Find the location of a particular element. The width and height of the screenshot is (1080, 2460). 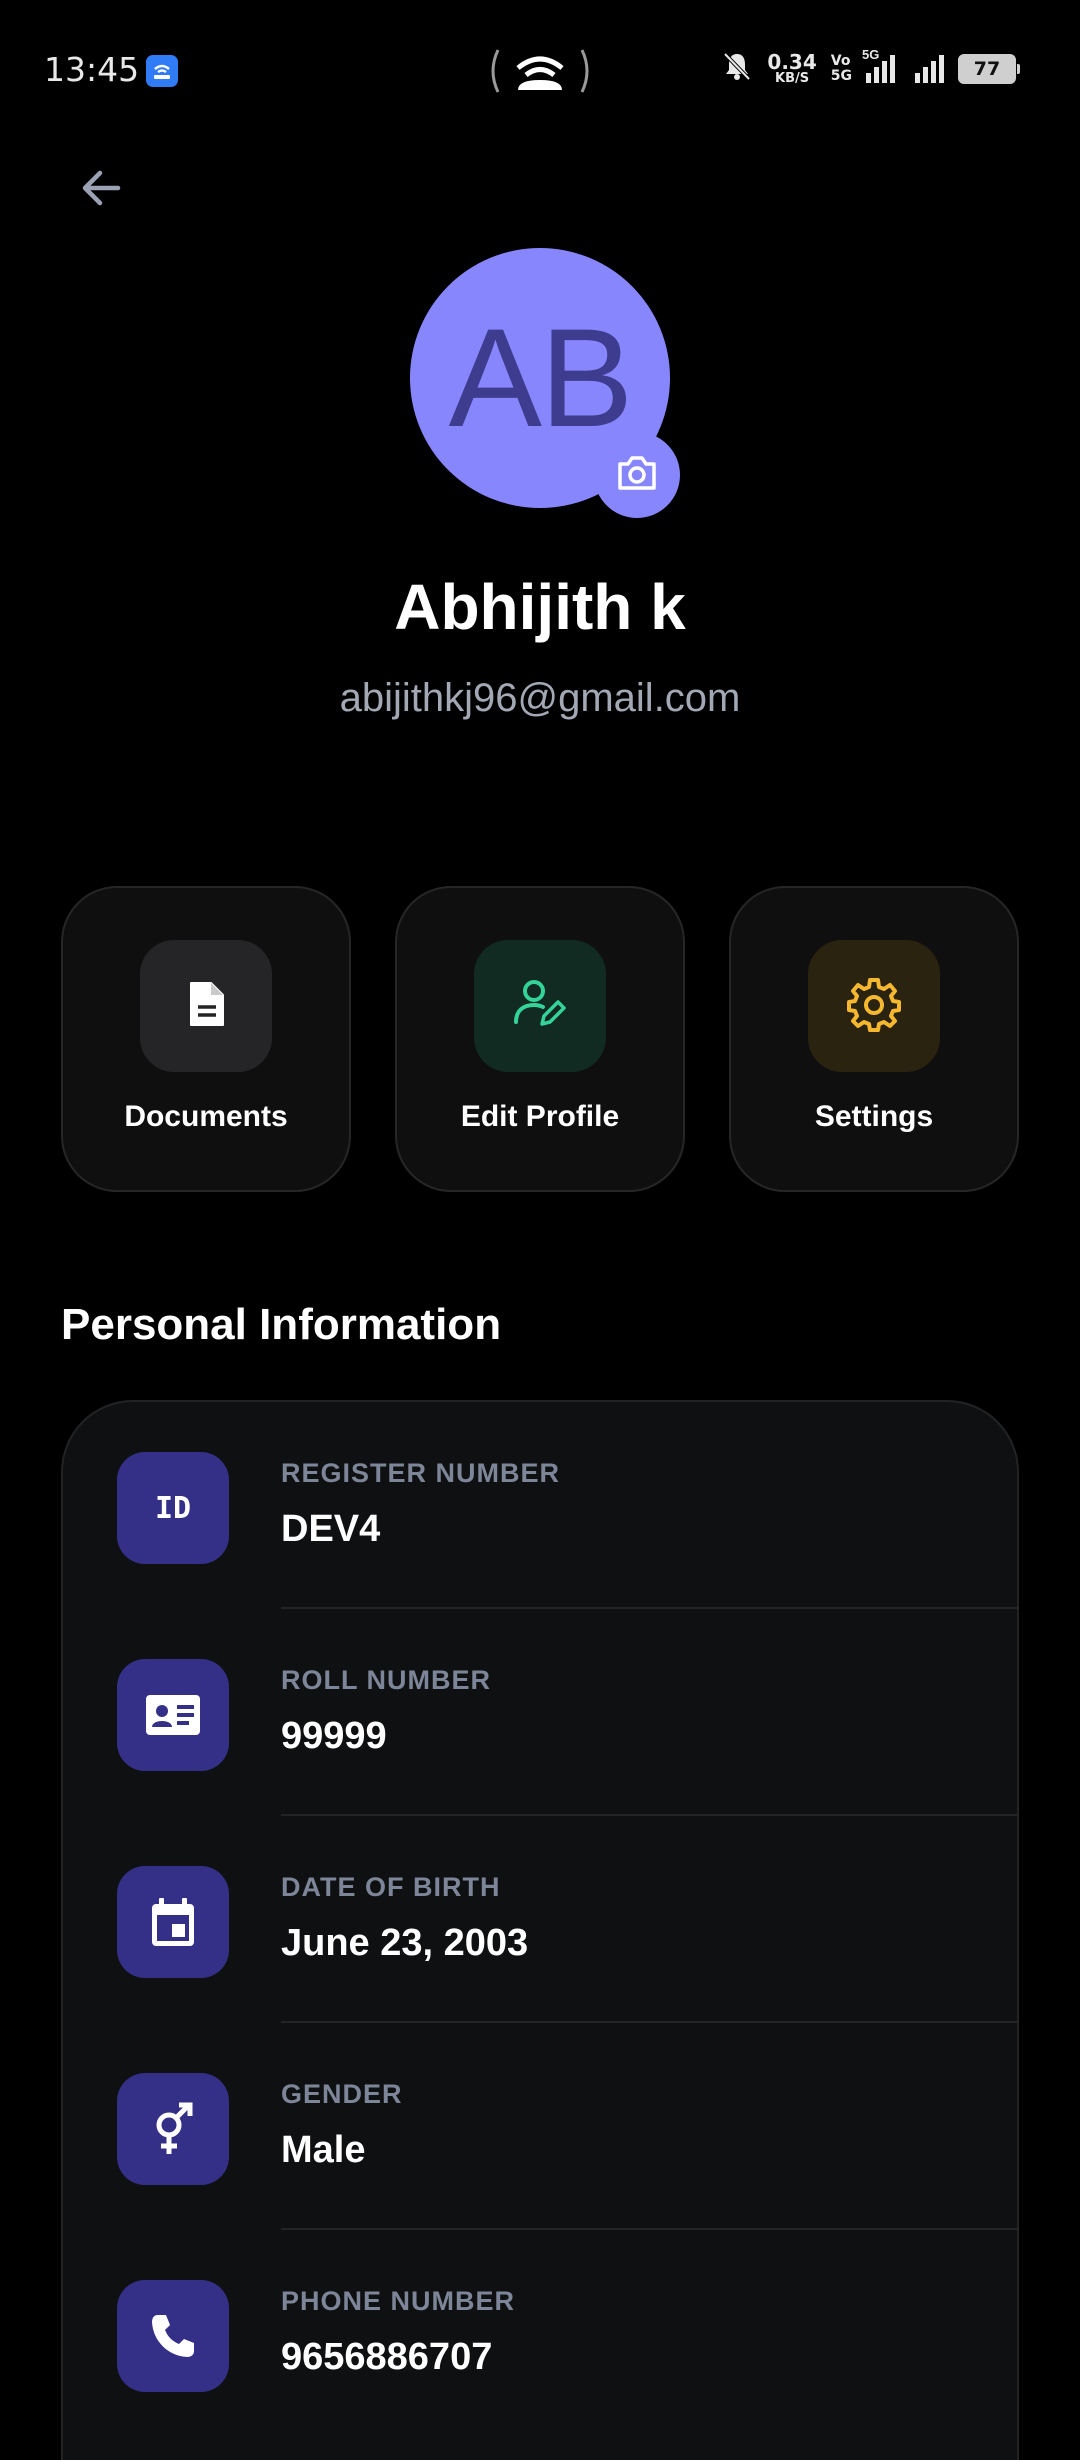

edit-profile-icon-box is located at coordinates (540, 1006).